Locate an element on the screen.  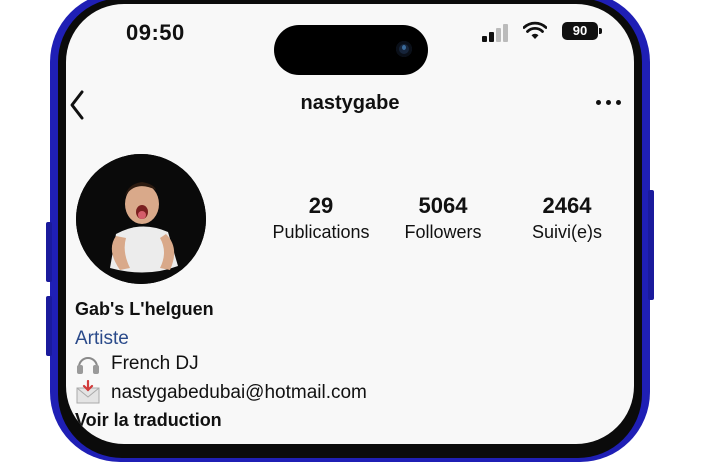
see-translation-link: Voir la traduction is located at coordinates (148, 420).